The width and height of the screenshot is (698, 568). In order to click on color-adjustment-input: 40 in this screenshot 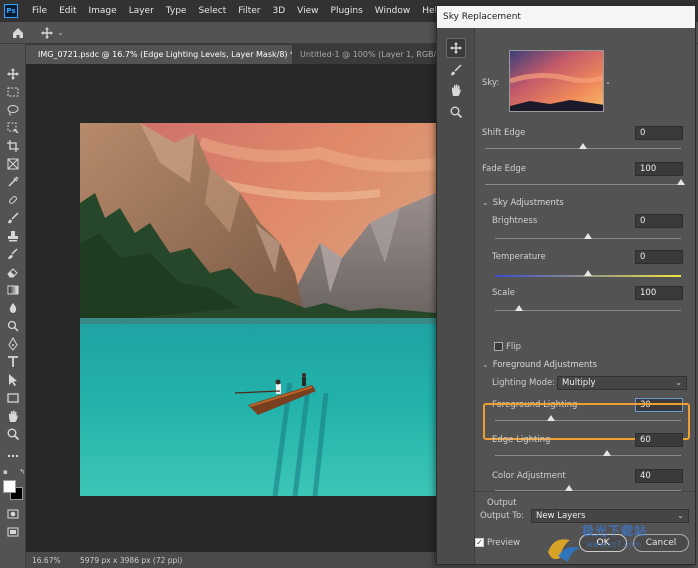, I will do `click(659, 476)`.